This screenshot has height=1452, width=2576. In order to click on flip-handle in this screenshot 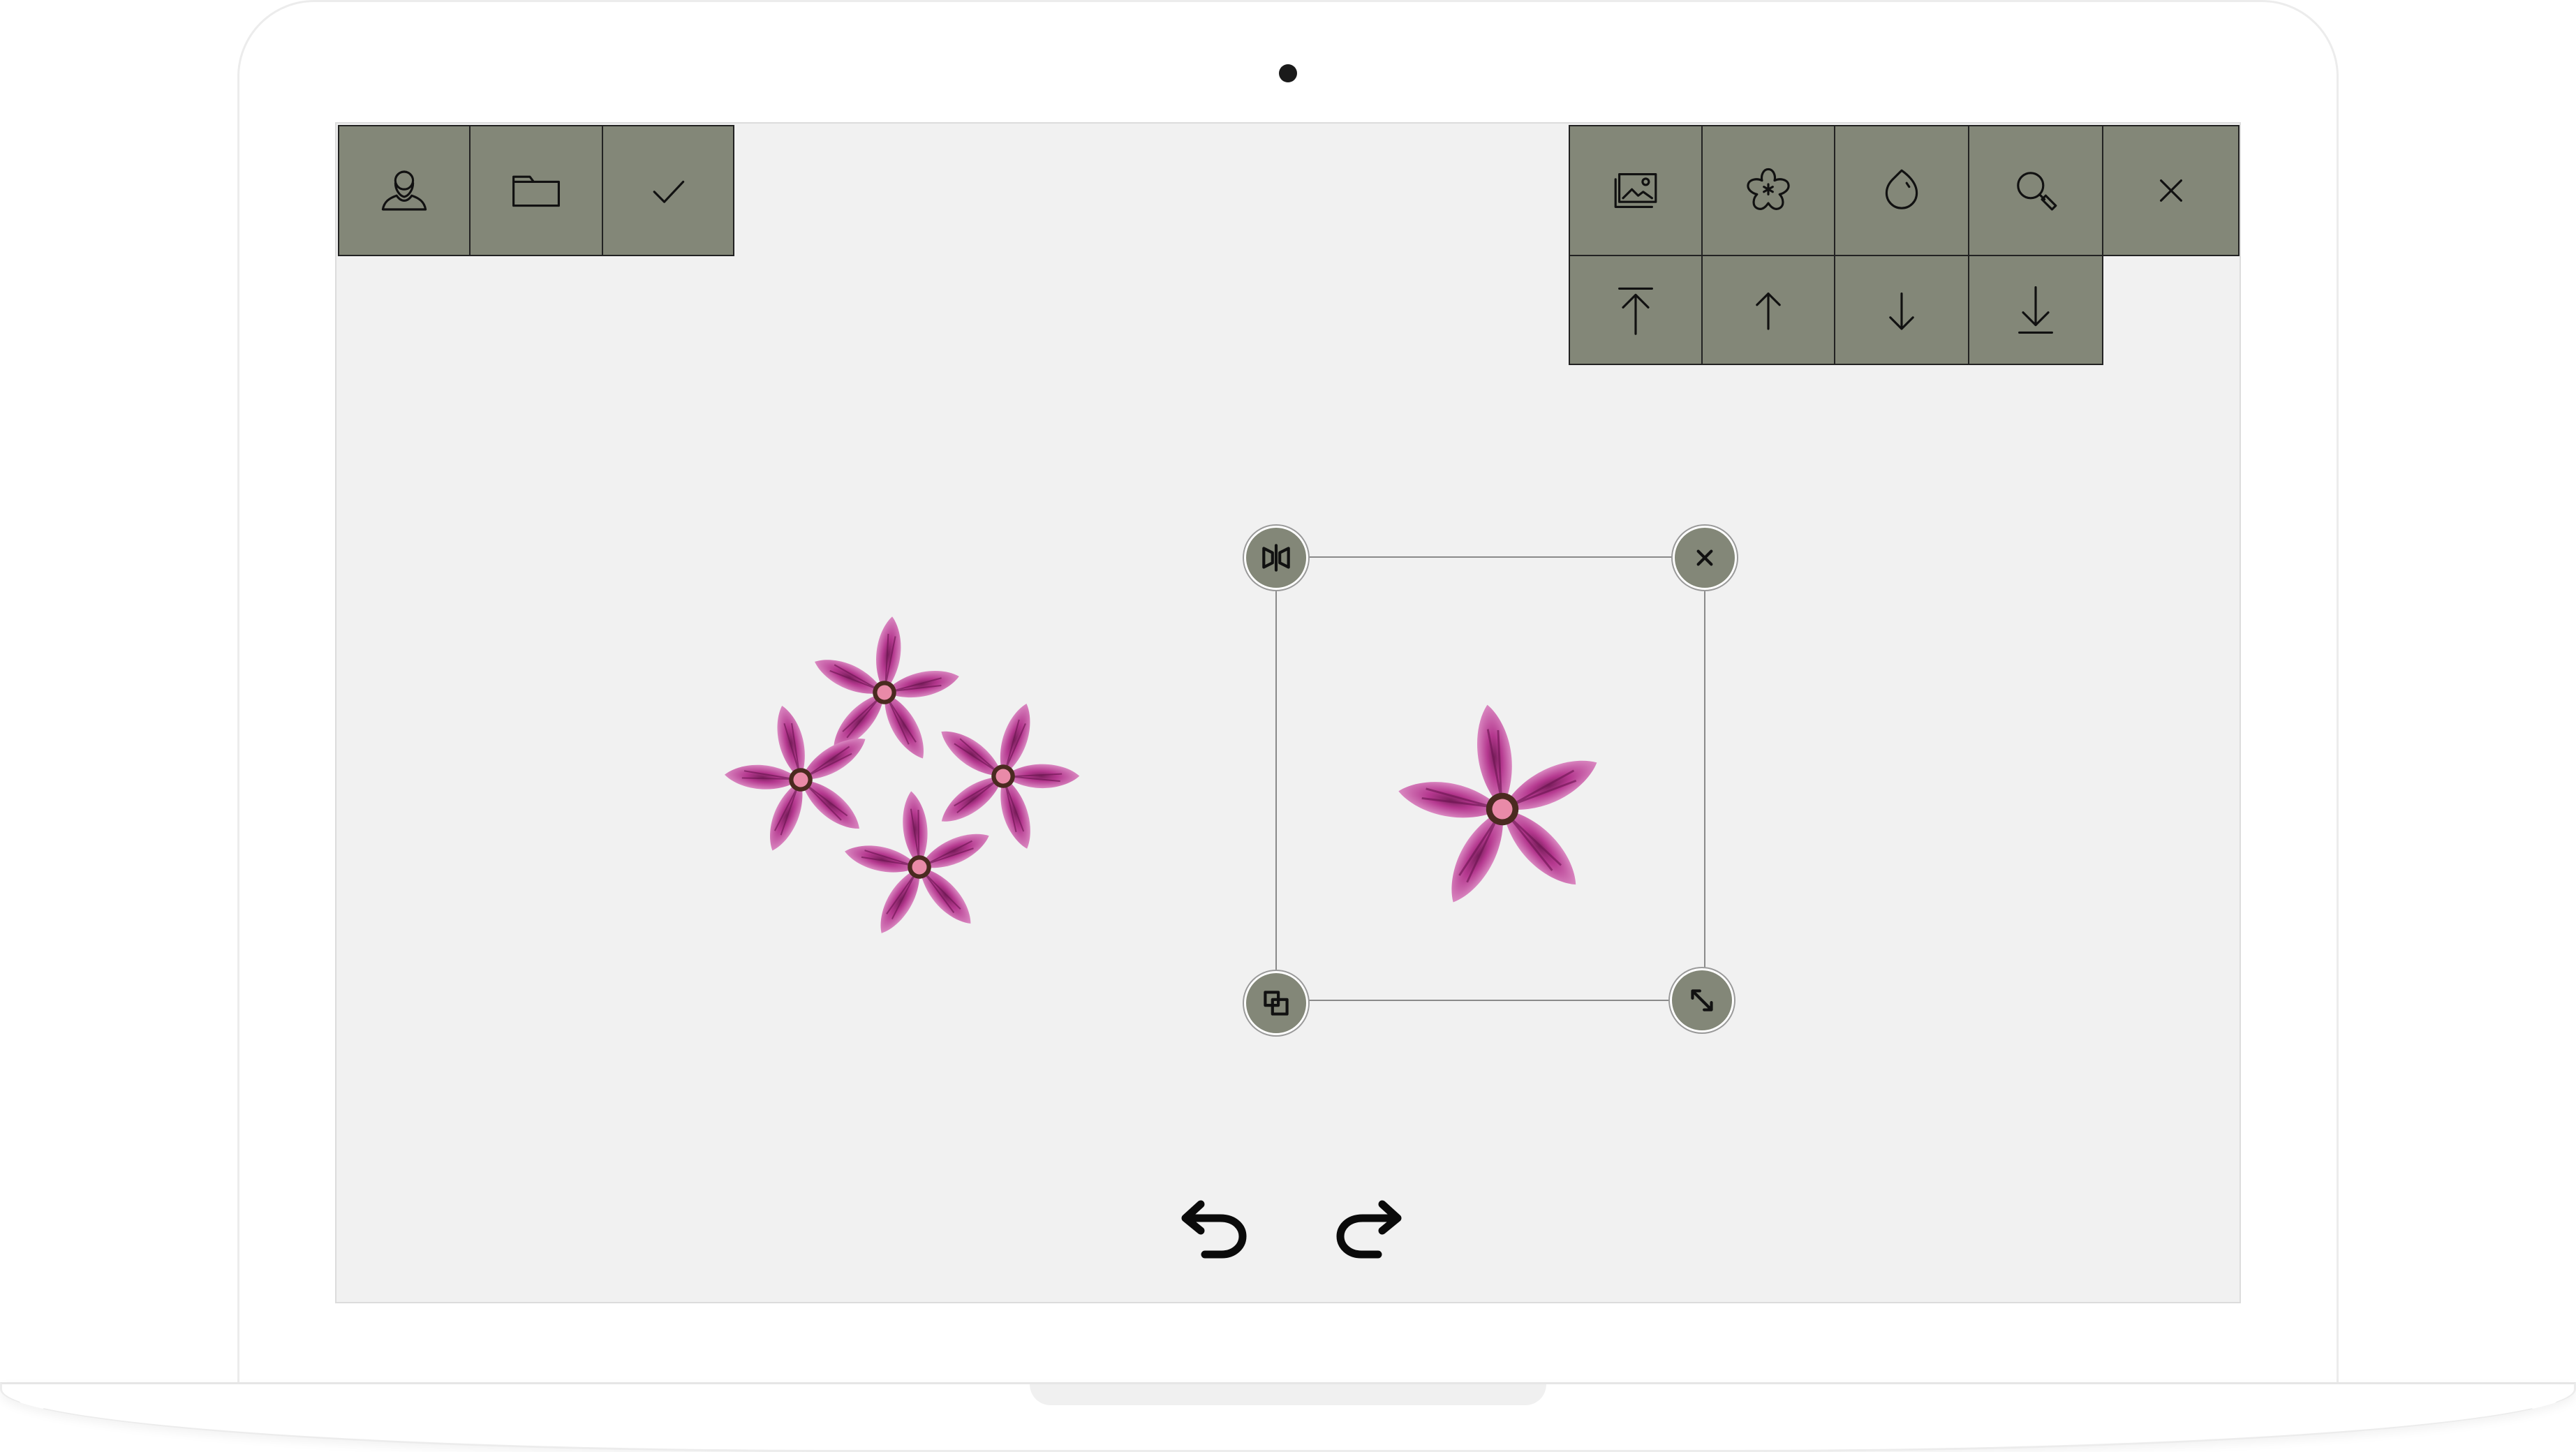, I will do `click(1276, 558)`.